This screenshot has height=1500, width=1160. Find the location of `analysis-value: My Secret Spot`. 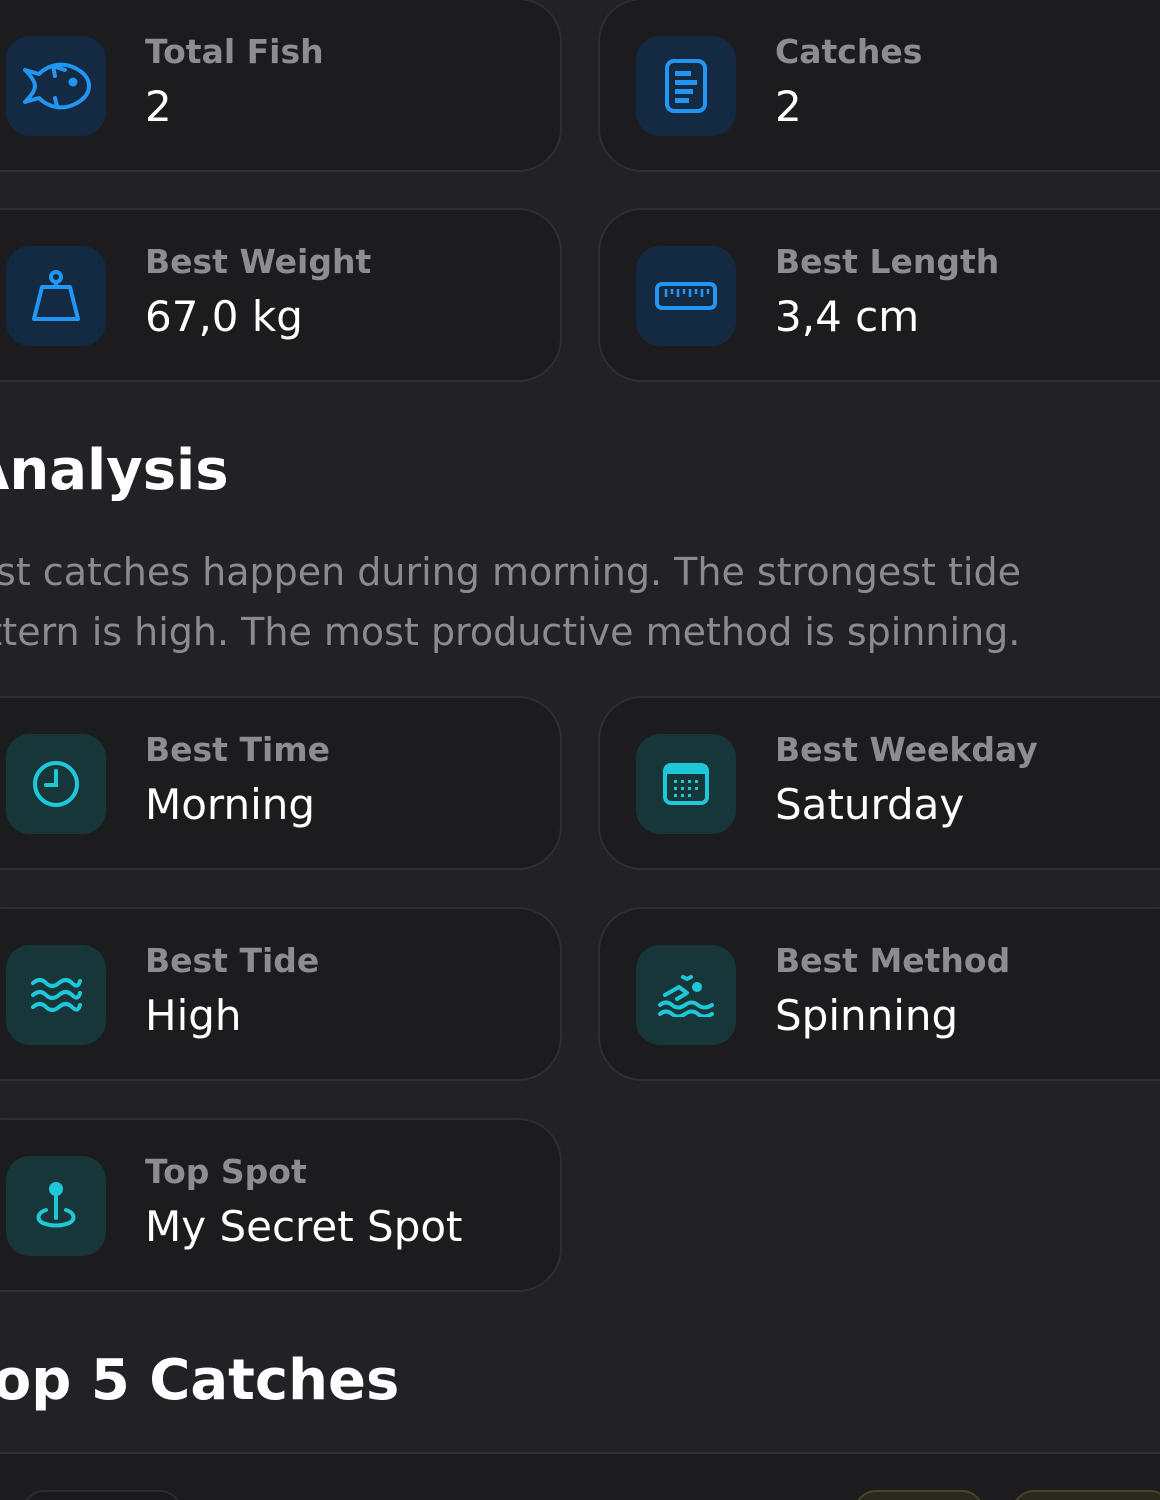

analysis-value: My Secret Spot is located at coordinates (304, 1226).